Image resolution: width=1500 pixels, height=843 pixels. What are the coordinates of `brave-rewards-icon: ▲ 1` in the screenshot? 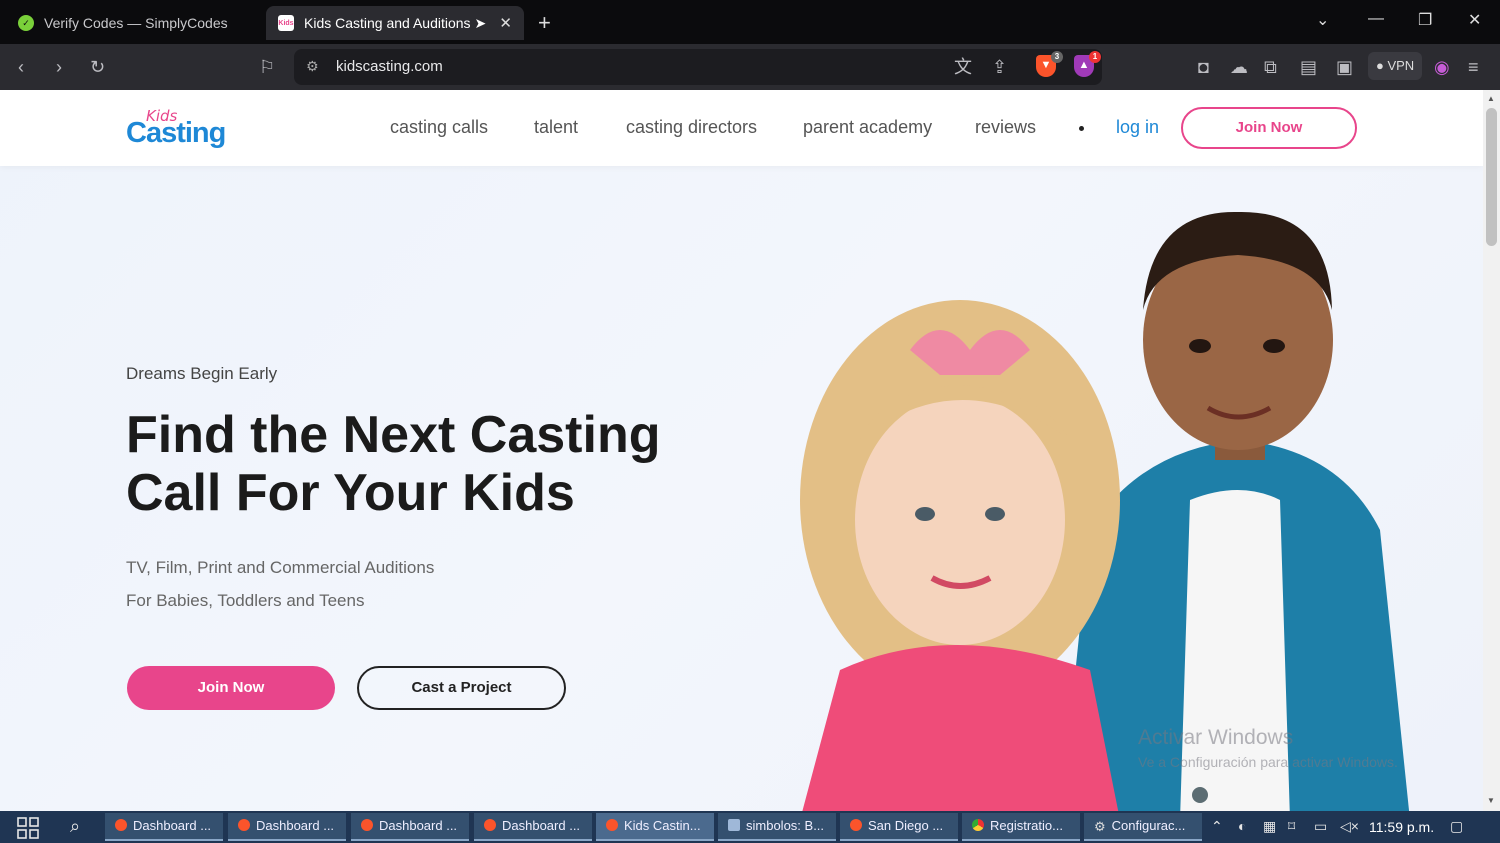 It's located at (1087, 64).